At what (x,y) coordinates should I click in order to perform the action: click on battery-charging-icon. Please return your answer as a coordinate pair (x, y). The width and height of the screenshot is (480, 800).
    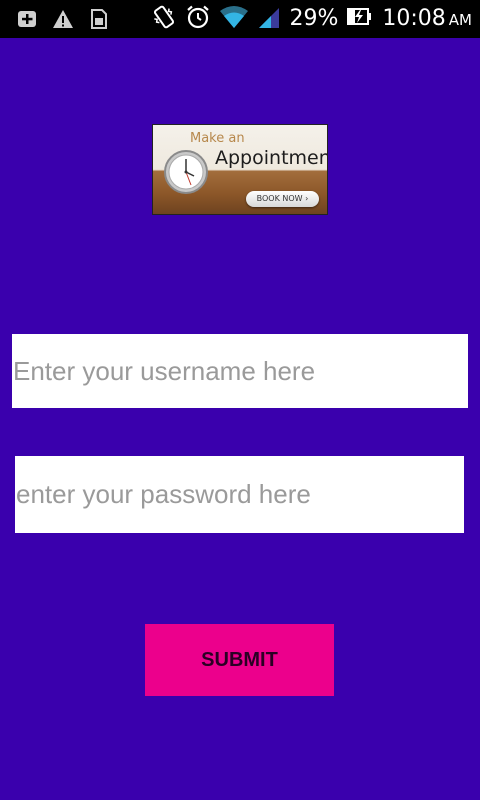
    Looking at the image, I should click on (360, 19).